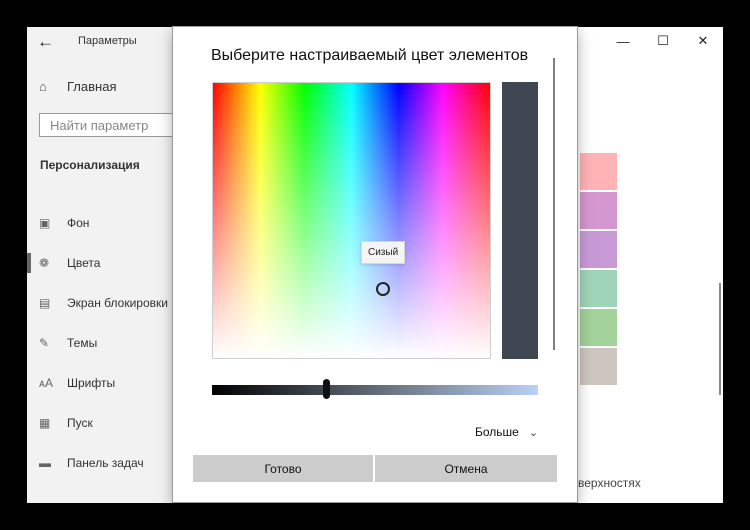 Image resolution: width=750 pixels, height=530 pixels. I want to click on chevron-down-icon: ⌄, so click(533, 432).